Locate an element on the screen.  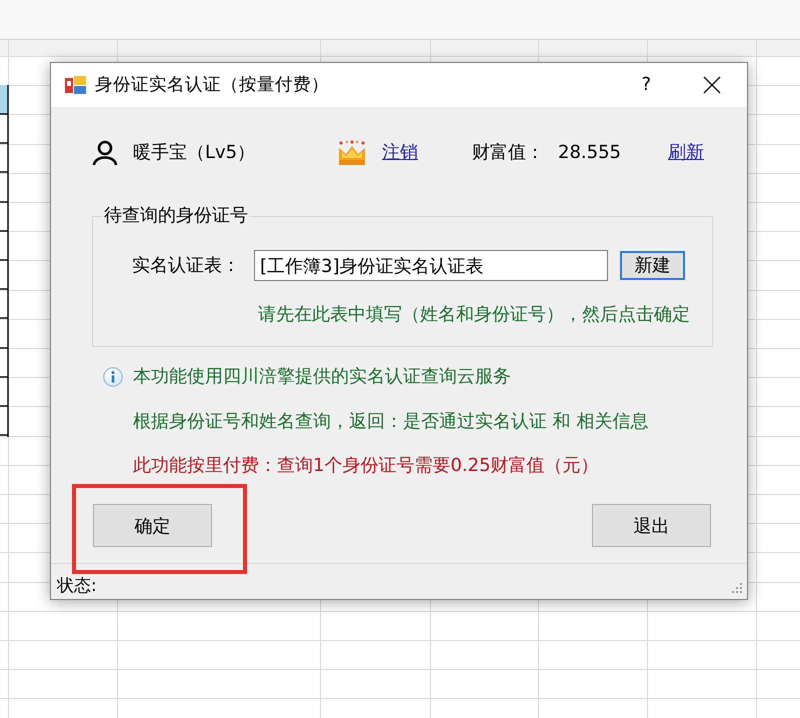
status-label: 状态: is located at coordinates (77, 586).